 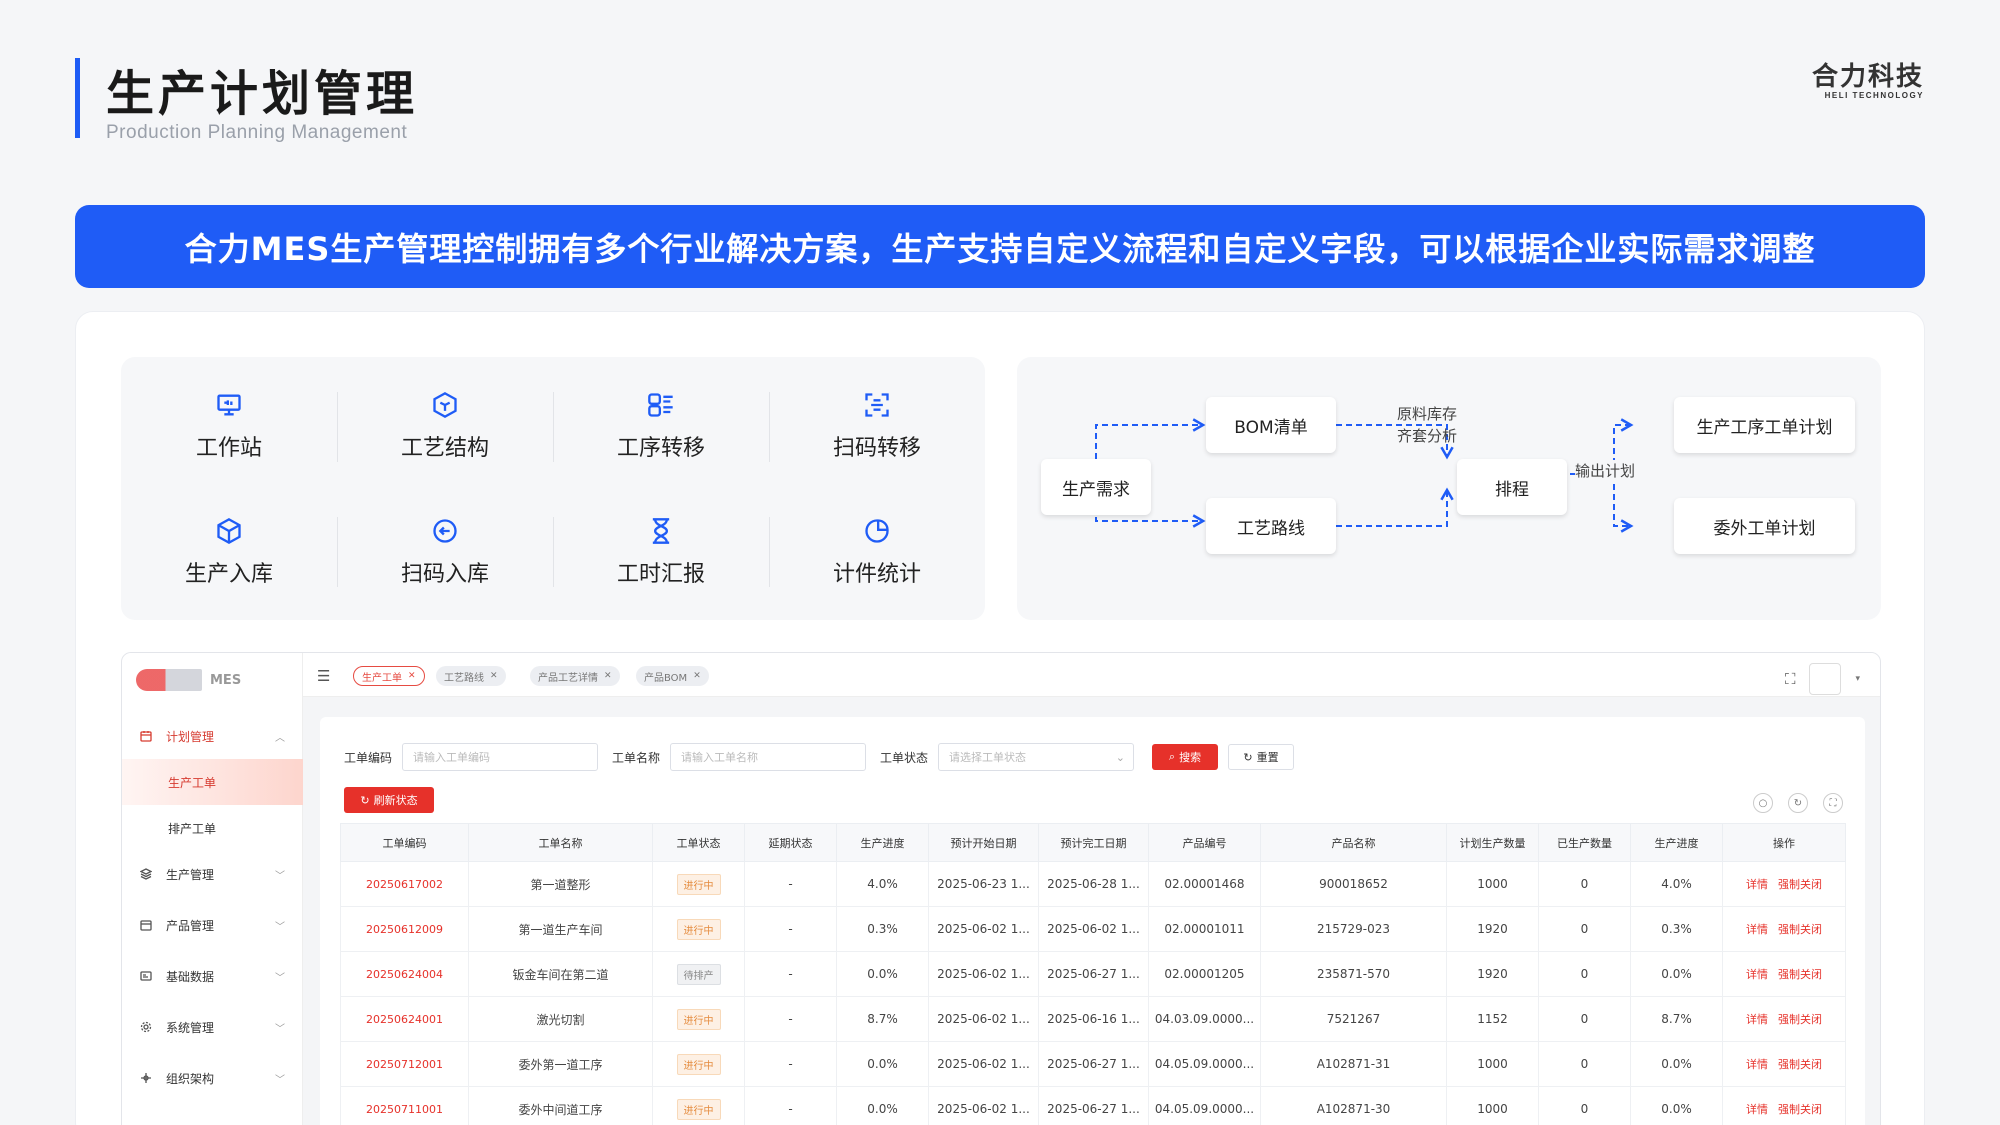 I want to click on column-header: 产品名称, so click(x=1353, y=842).